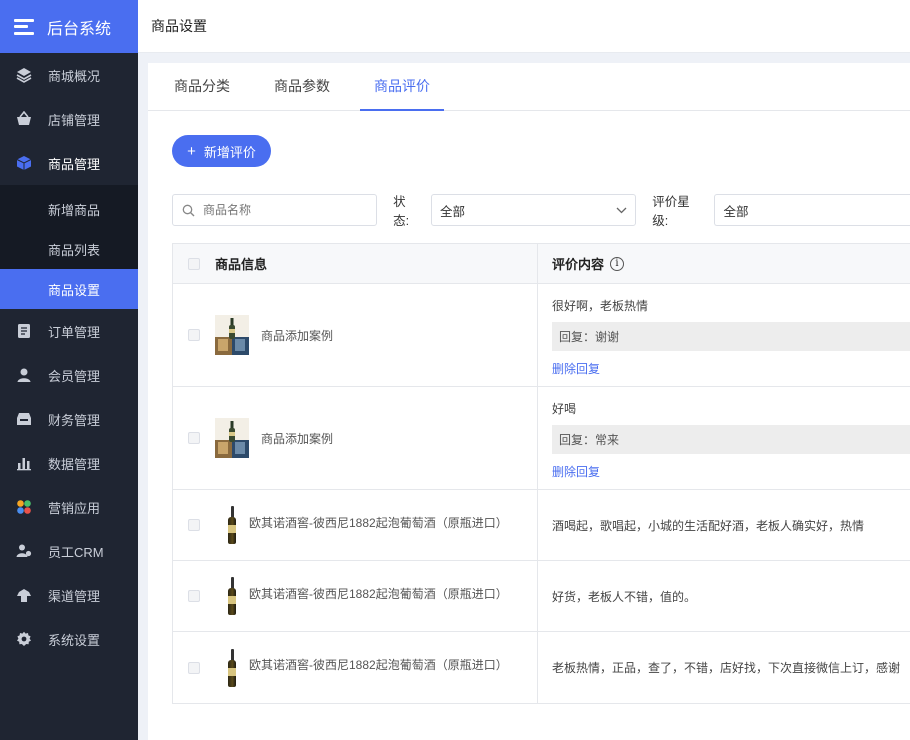 This screenshot has height=740, width=910. I want to click on review-cell: 很好啊，老板热情 回复：谢谢 删除回复, so click(724, 335).